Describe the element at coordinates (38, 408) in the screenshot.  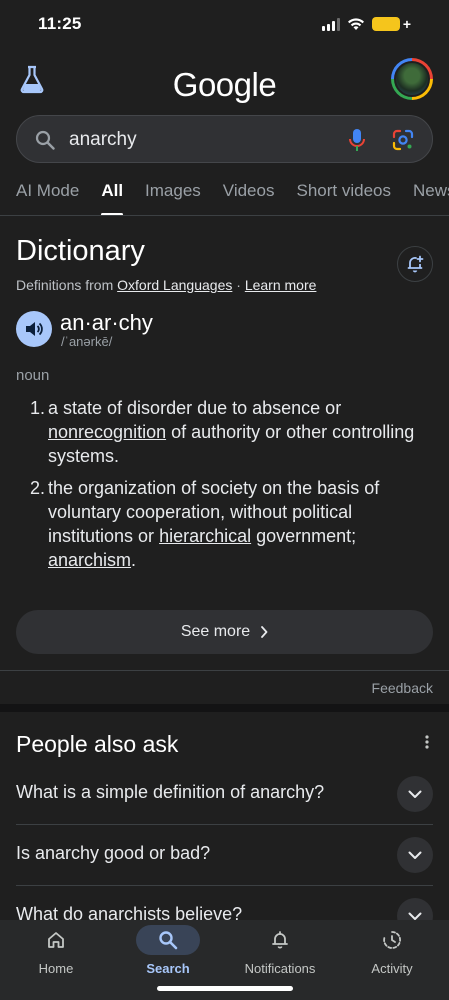
I see `definition-number: 1.` at that location.